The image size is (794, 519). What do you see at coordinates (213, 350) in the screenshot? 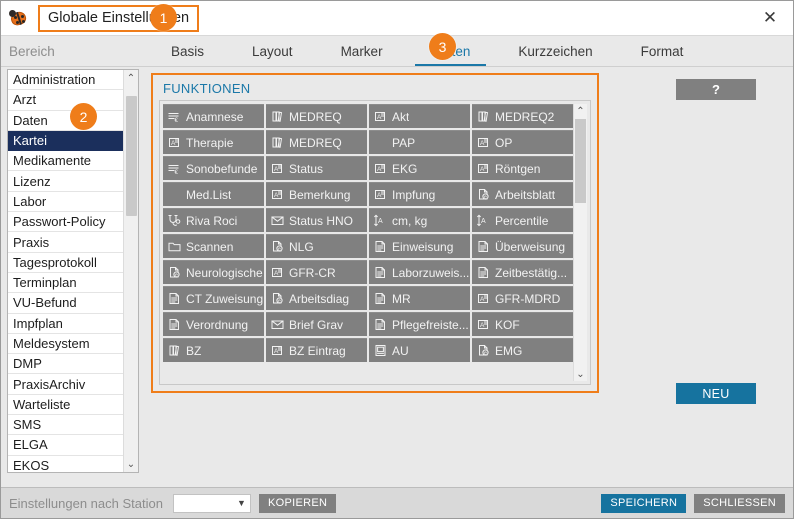
I see `function-button: BZ` at bounding box center [213, 350].